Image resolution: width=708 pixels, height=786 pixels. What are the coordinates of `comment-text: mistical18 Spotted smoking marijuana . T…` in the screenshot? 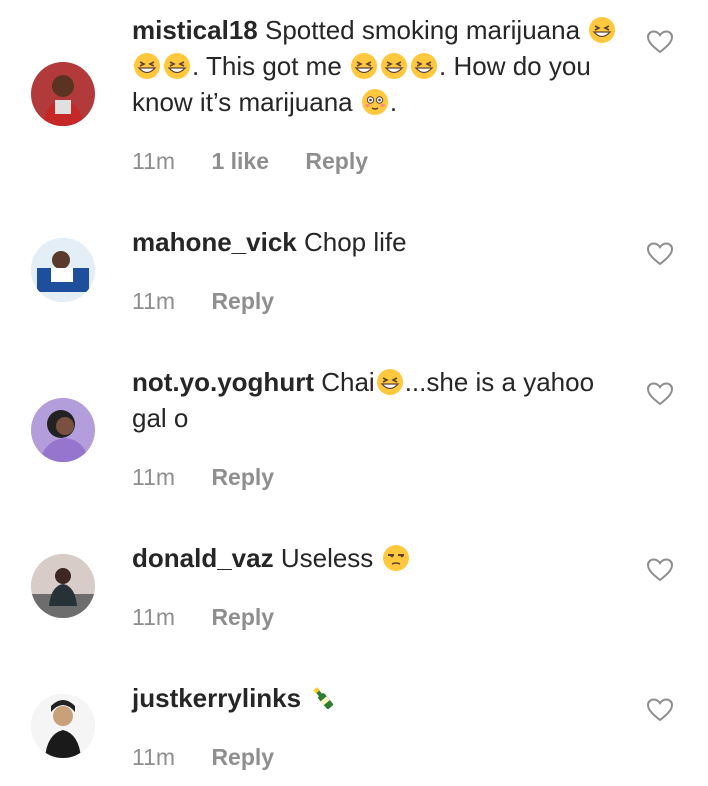 It's located at (382, 66).